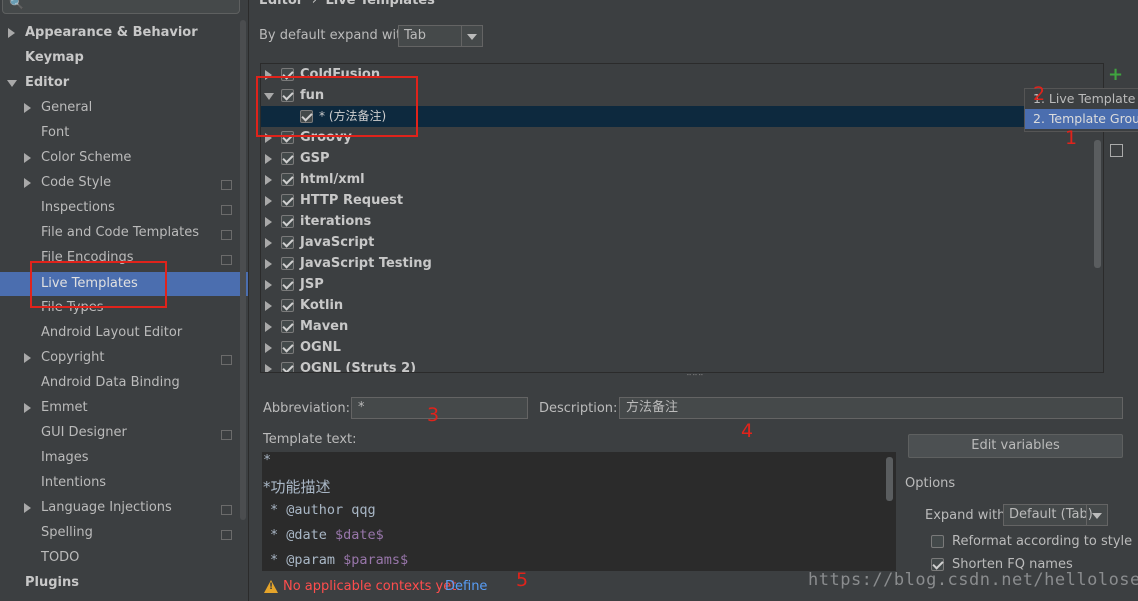 Image resolution: width=1138 pixels, height=601 pixels. What do you see at coordinates (312, 284) in the screenshot?
I see `tree-row-label: JSP` at bounding box center [312, 284].